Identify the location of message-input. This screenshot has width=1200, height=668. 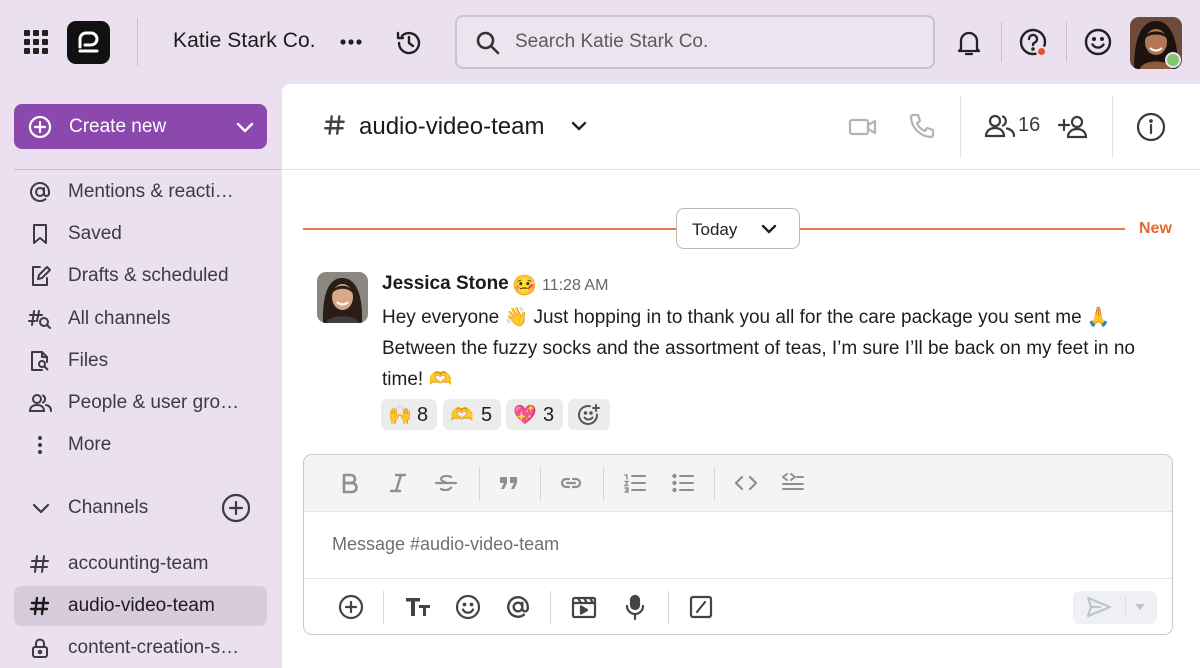
(742, 544).